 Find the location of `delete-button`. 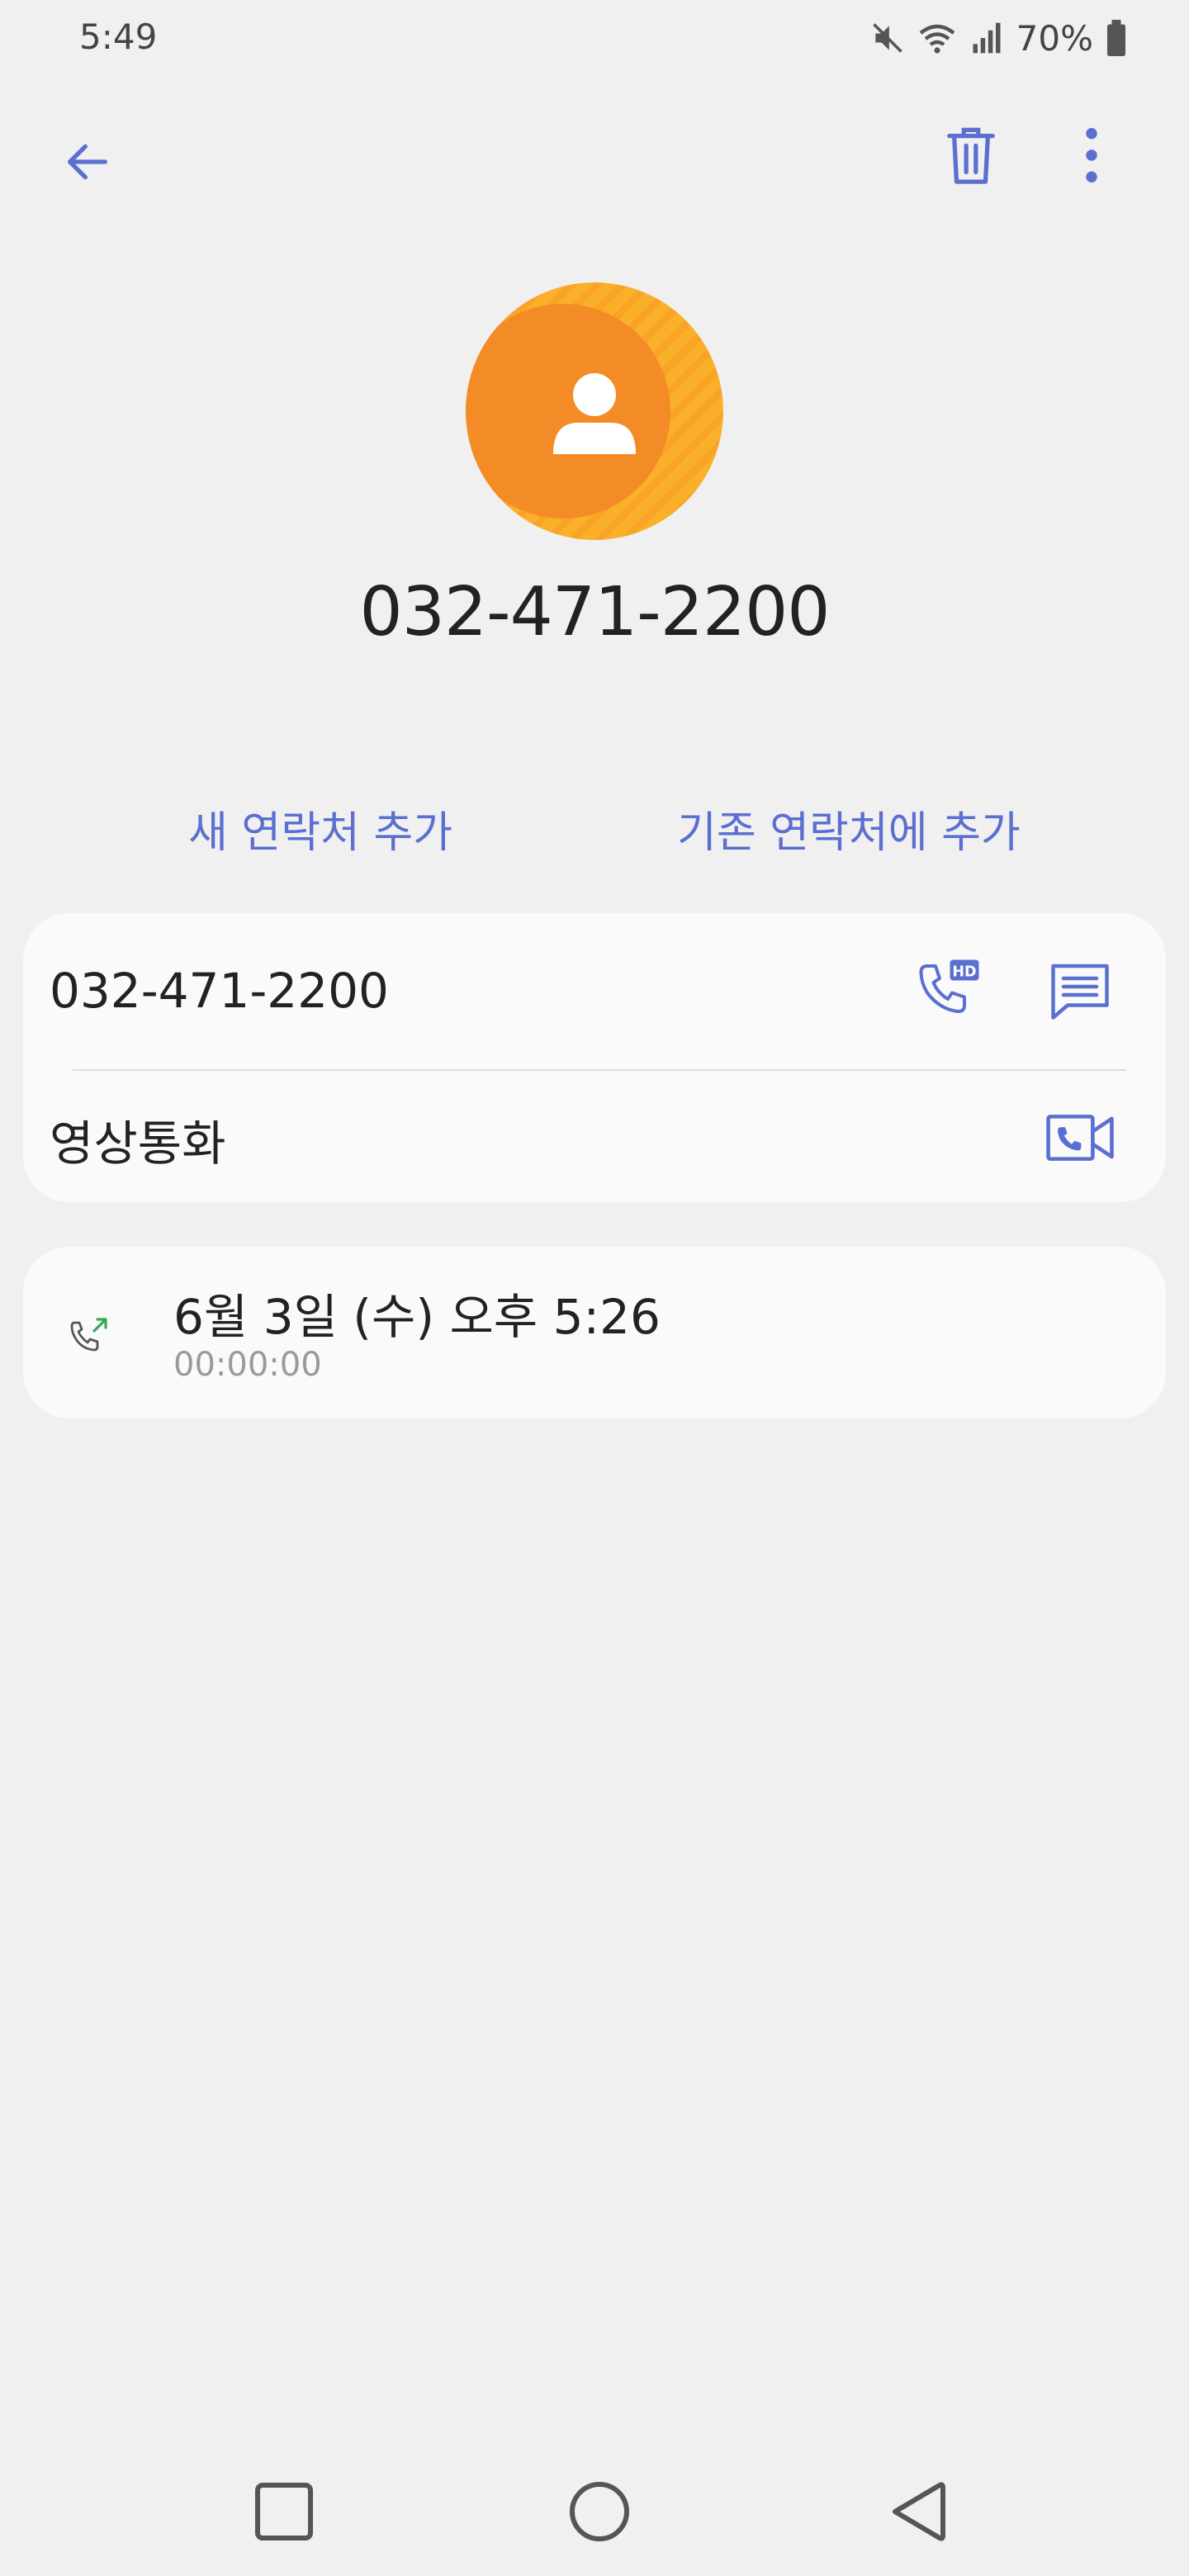

delete-button is located at coordinates (971, 155).